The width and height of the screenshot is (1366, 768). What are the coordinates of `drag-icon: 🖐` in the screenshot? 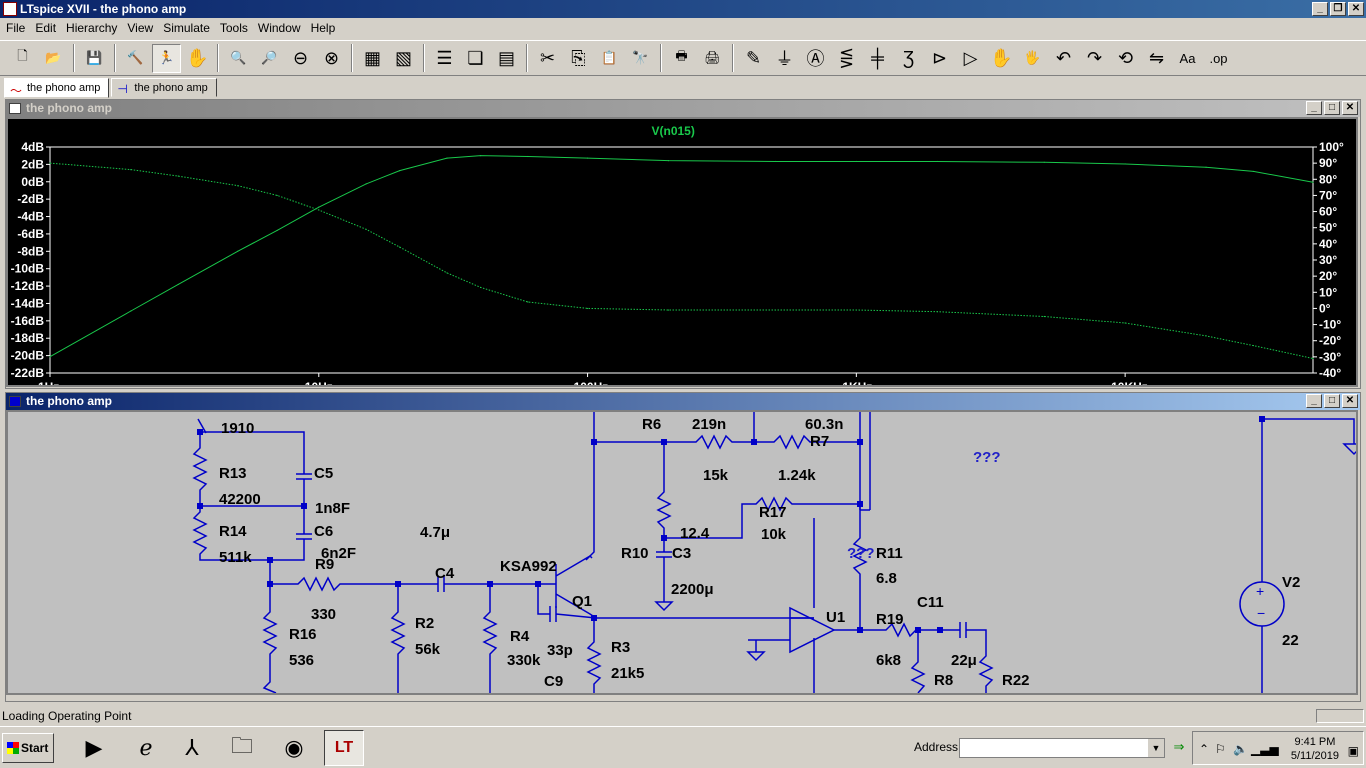 It's located at (1032, 58).